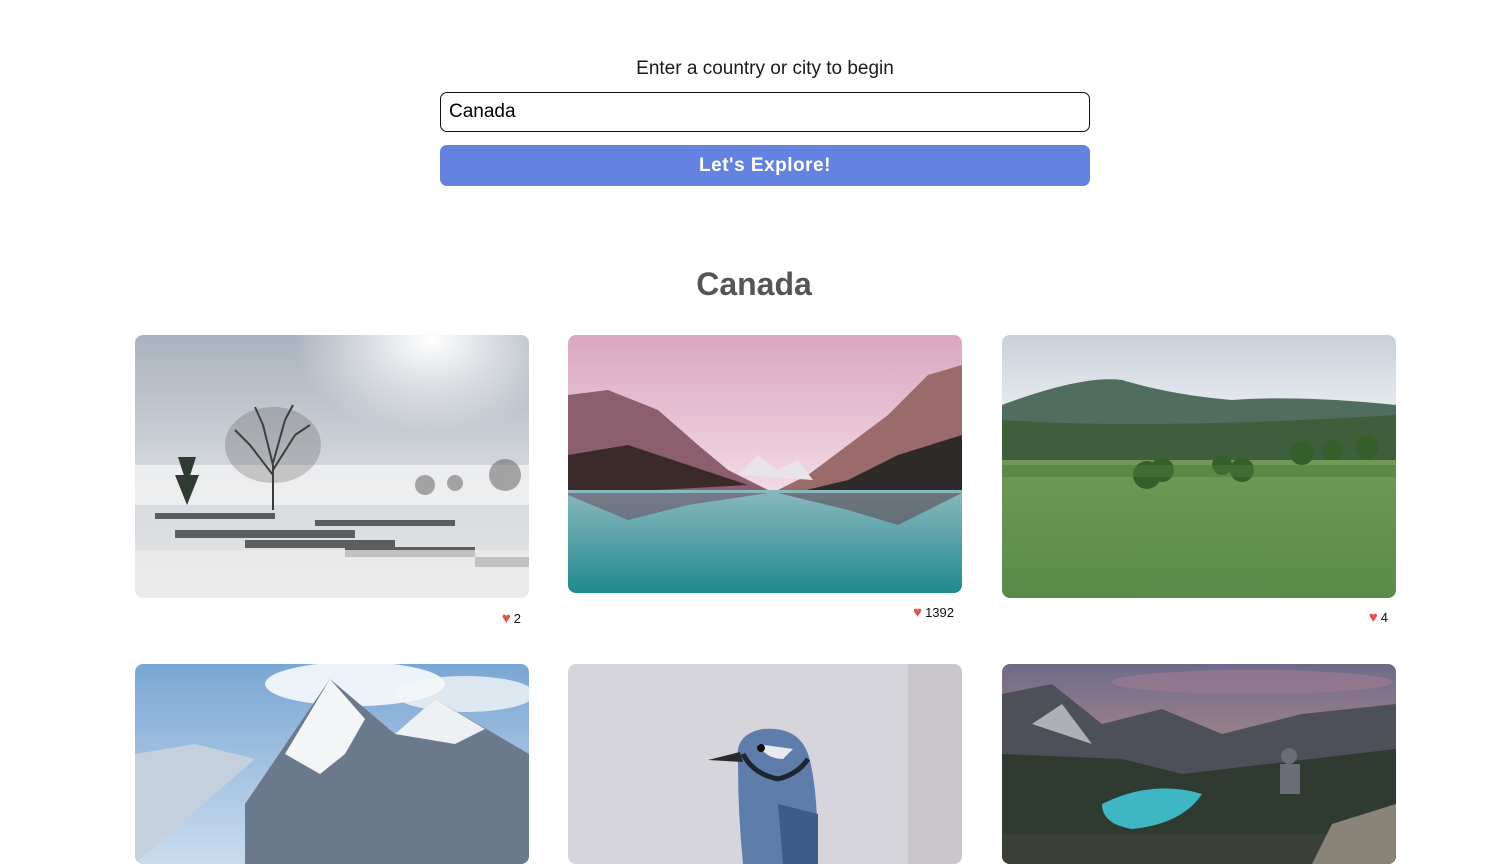 This screenshot has height=864, width=1508. I want to click on like-count-value: 4, so click(1384, 617).